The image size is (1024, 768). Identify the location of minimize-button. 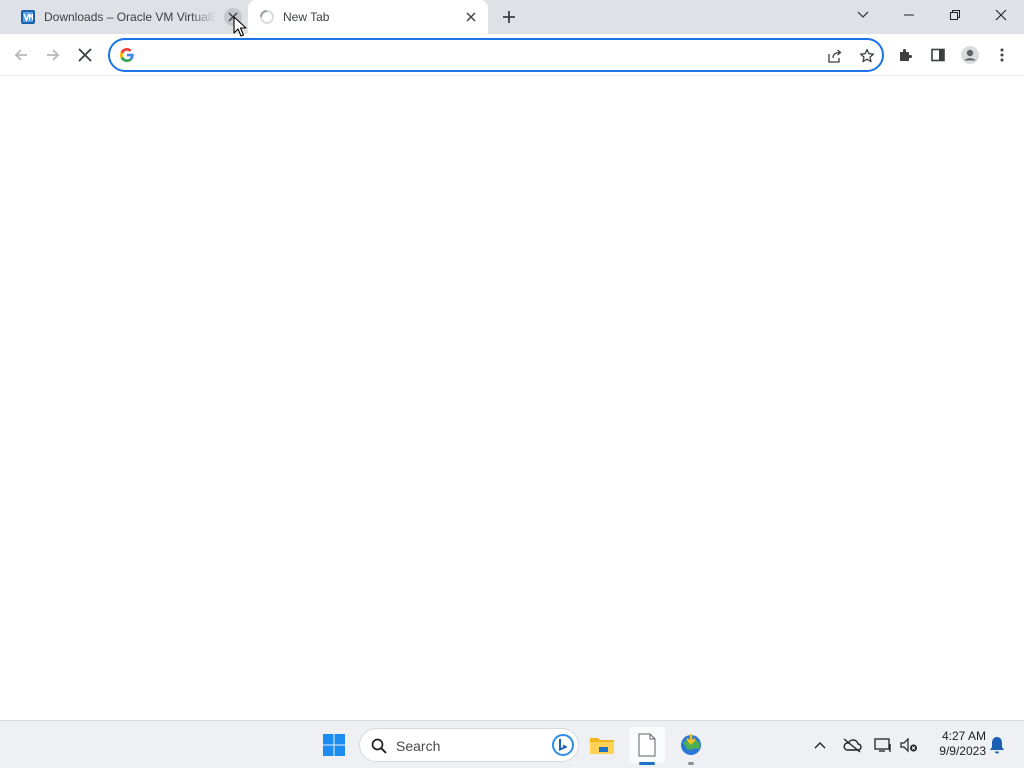
(909, 15).